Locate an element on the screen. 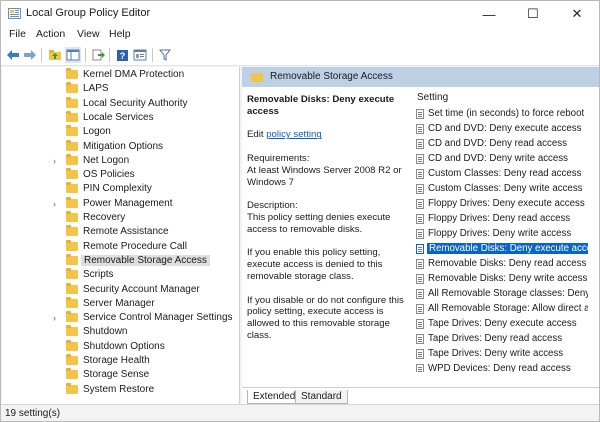  tree-item-label: Net Logon is located at coordinates (106, 160).